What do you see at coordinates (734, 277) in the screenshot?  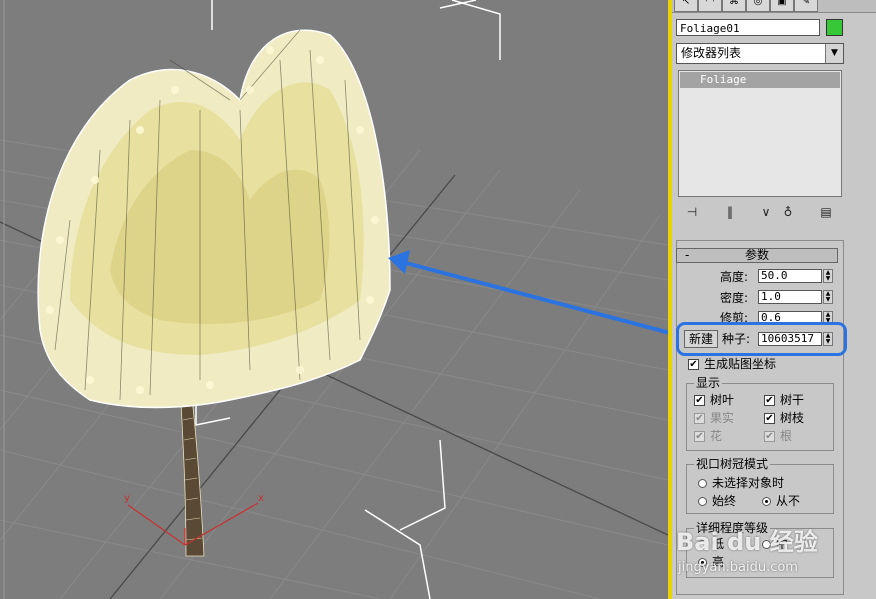 I see `height-label: 高度:` at bounding box center [734, 277].